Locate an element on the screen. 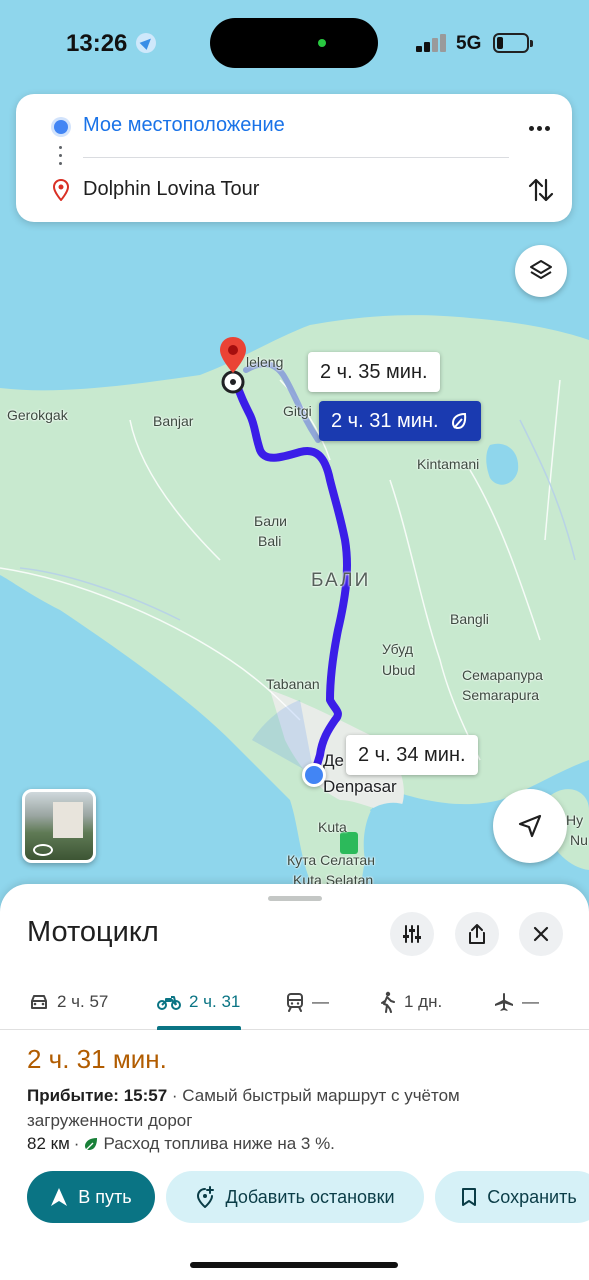  map-label-bali-en: Bali is located at coordinates (270, 541).